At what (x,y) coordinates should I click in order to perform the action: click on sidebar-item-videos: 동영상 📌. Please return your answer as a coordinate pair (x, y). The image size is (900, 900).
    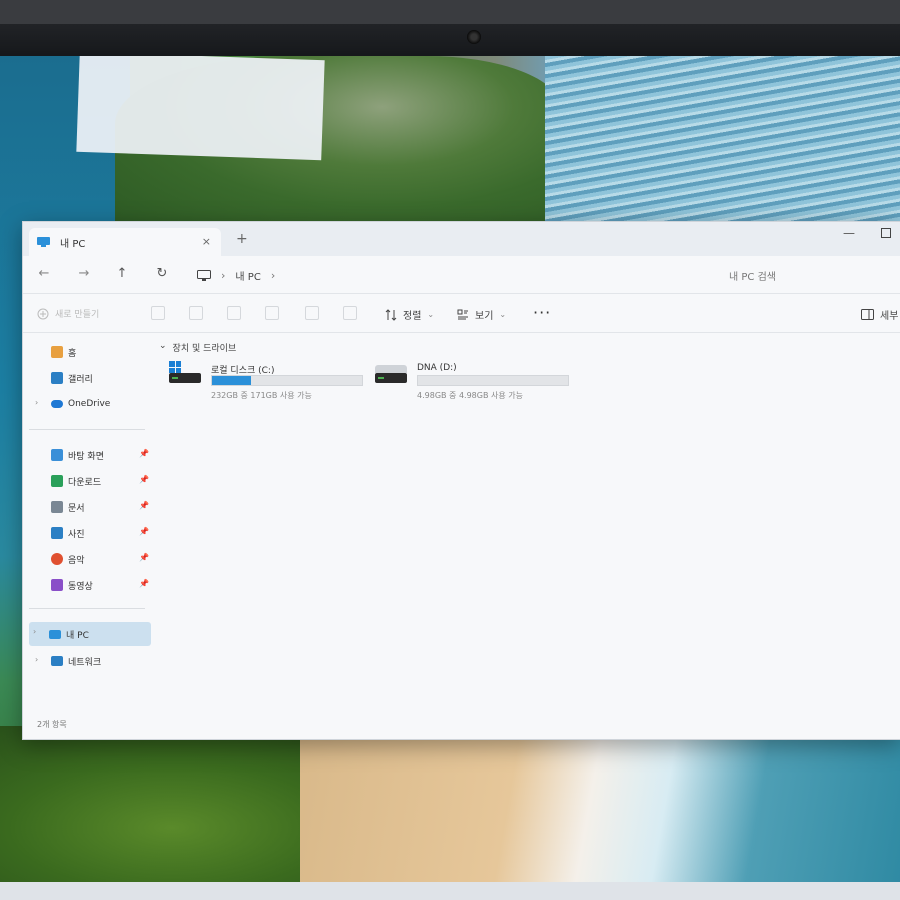
    Looking at the image, I should click on (91, 585).